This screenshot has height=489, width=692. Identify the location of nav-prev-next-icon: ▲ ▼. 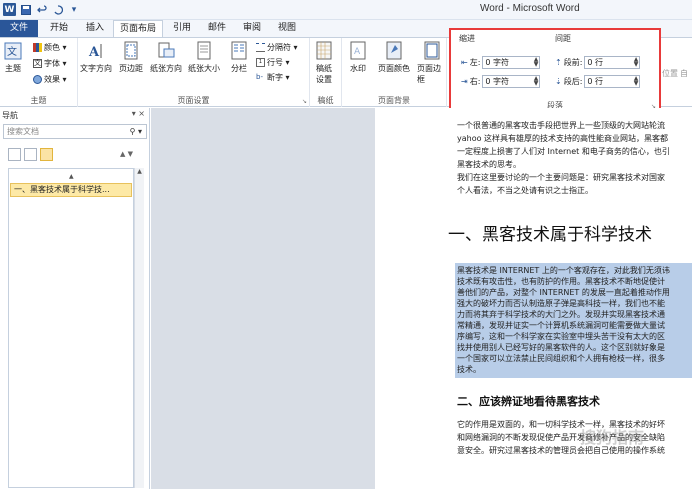
(126, 154).